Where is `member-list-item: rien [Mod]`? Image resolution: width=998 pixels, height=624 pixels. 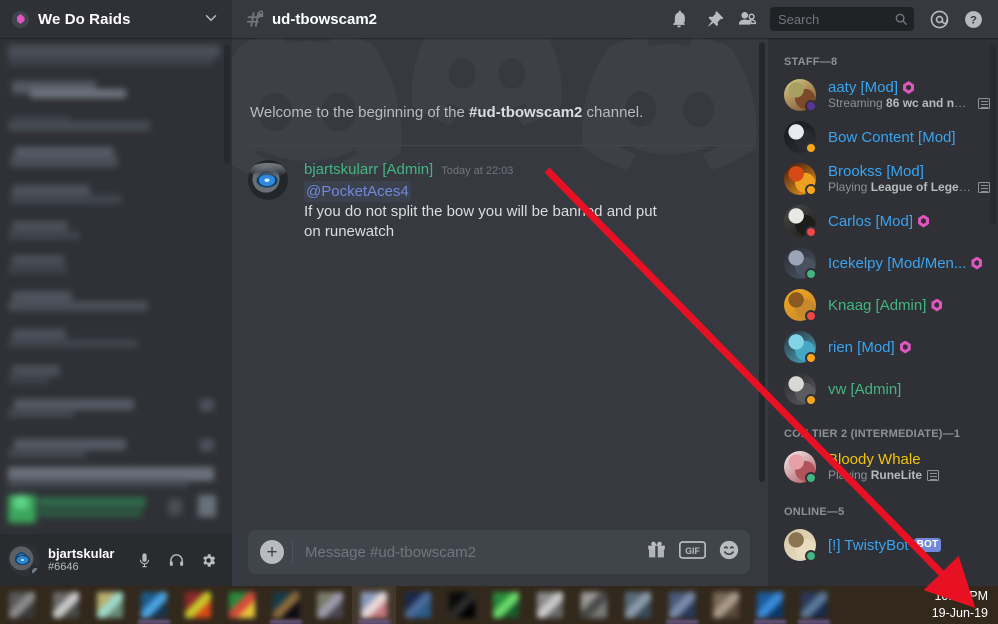 member-list-item: rien [Mod] is located at coordinates (883, 347).